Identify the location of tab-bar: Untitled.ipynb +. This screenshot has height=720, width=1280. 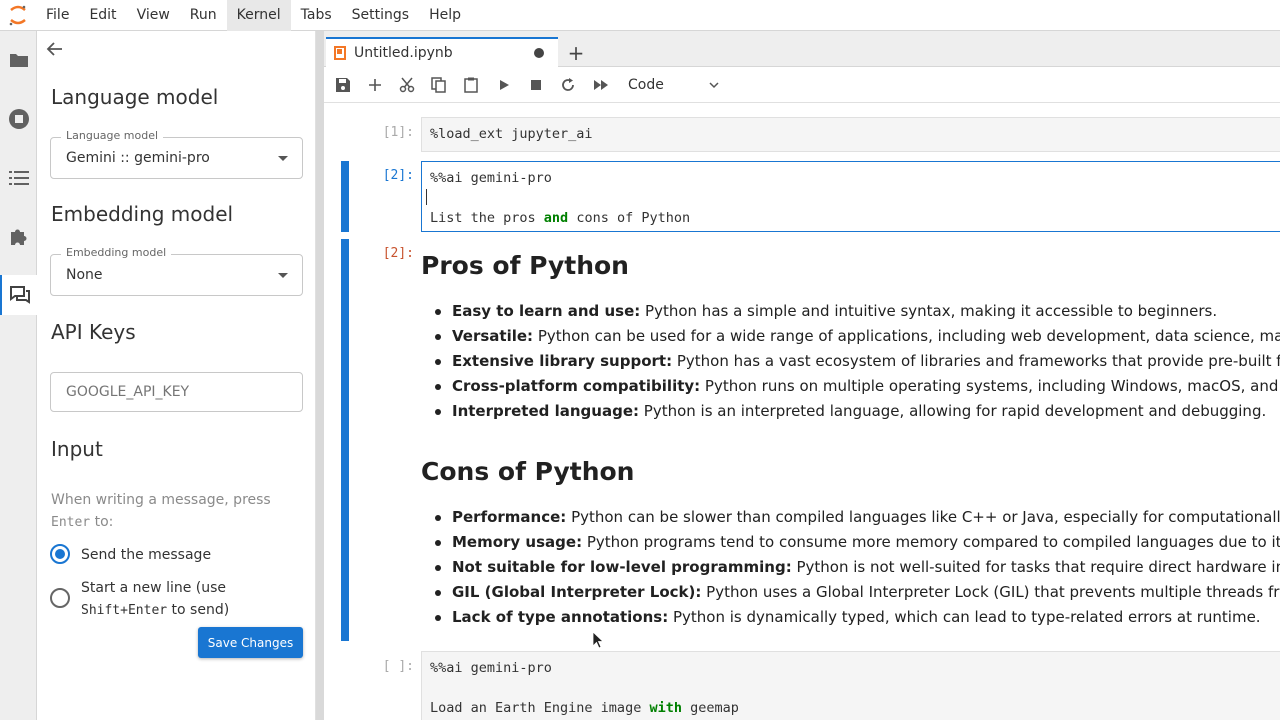
(802, 49).